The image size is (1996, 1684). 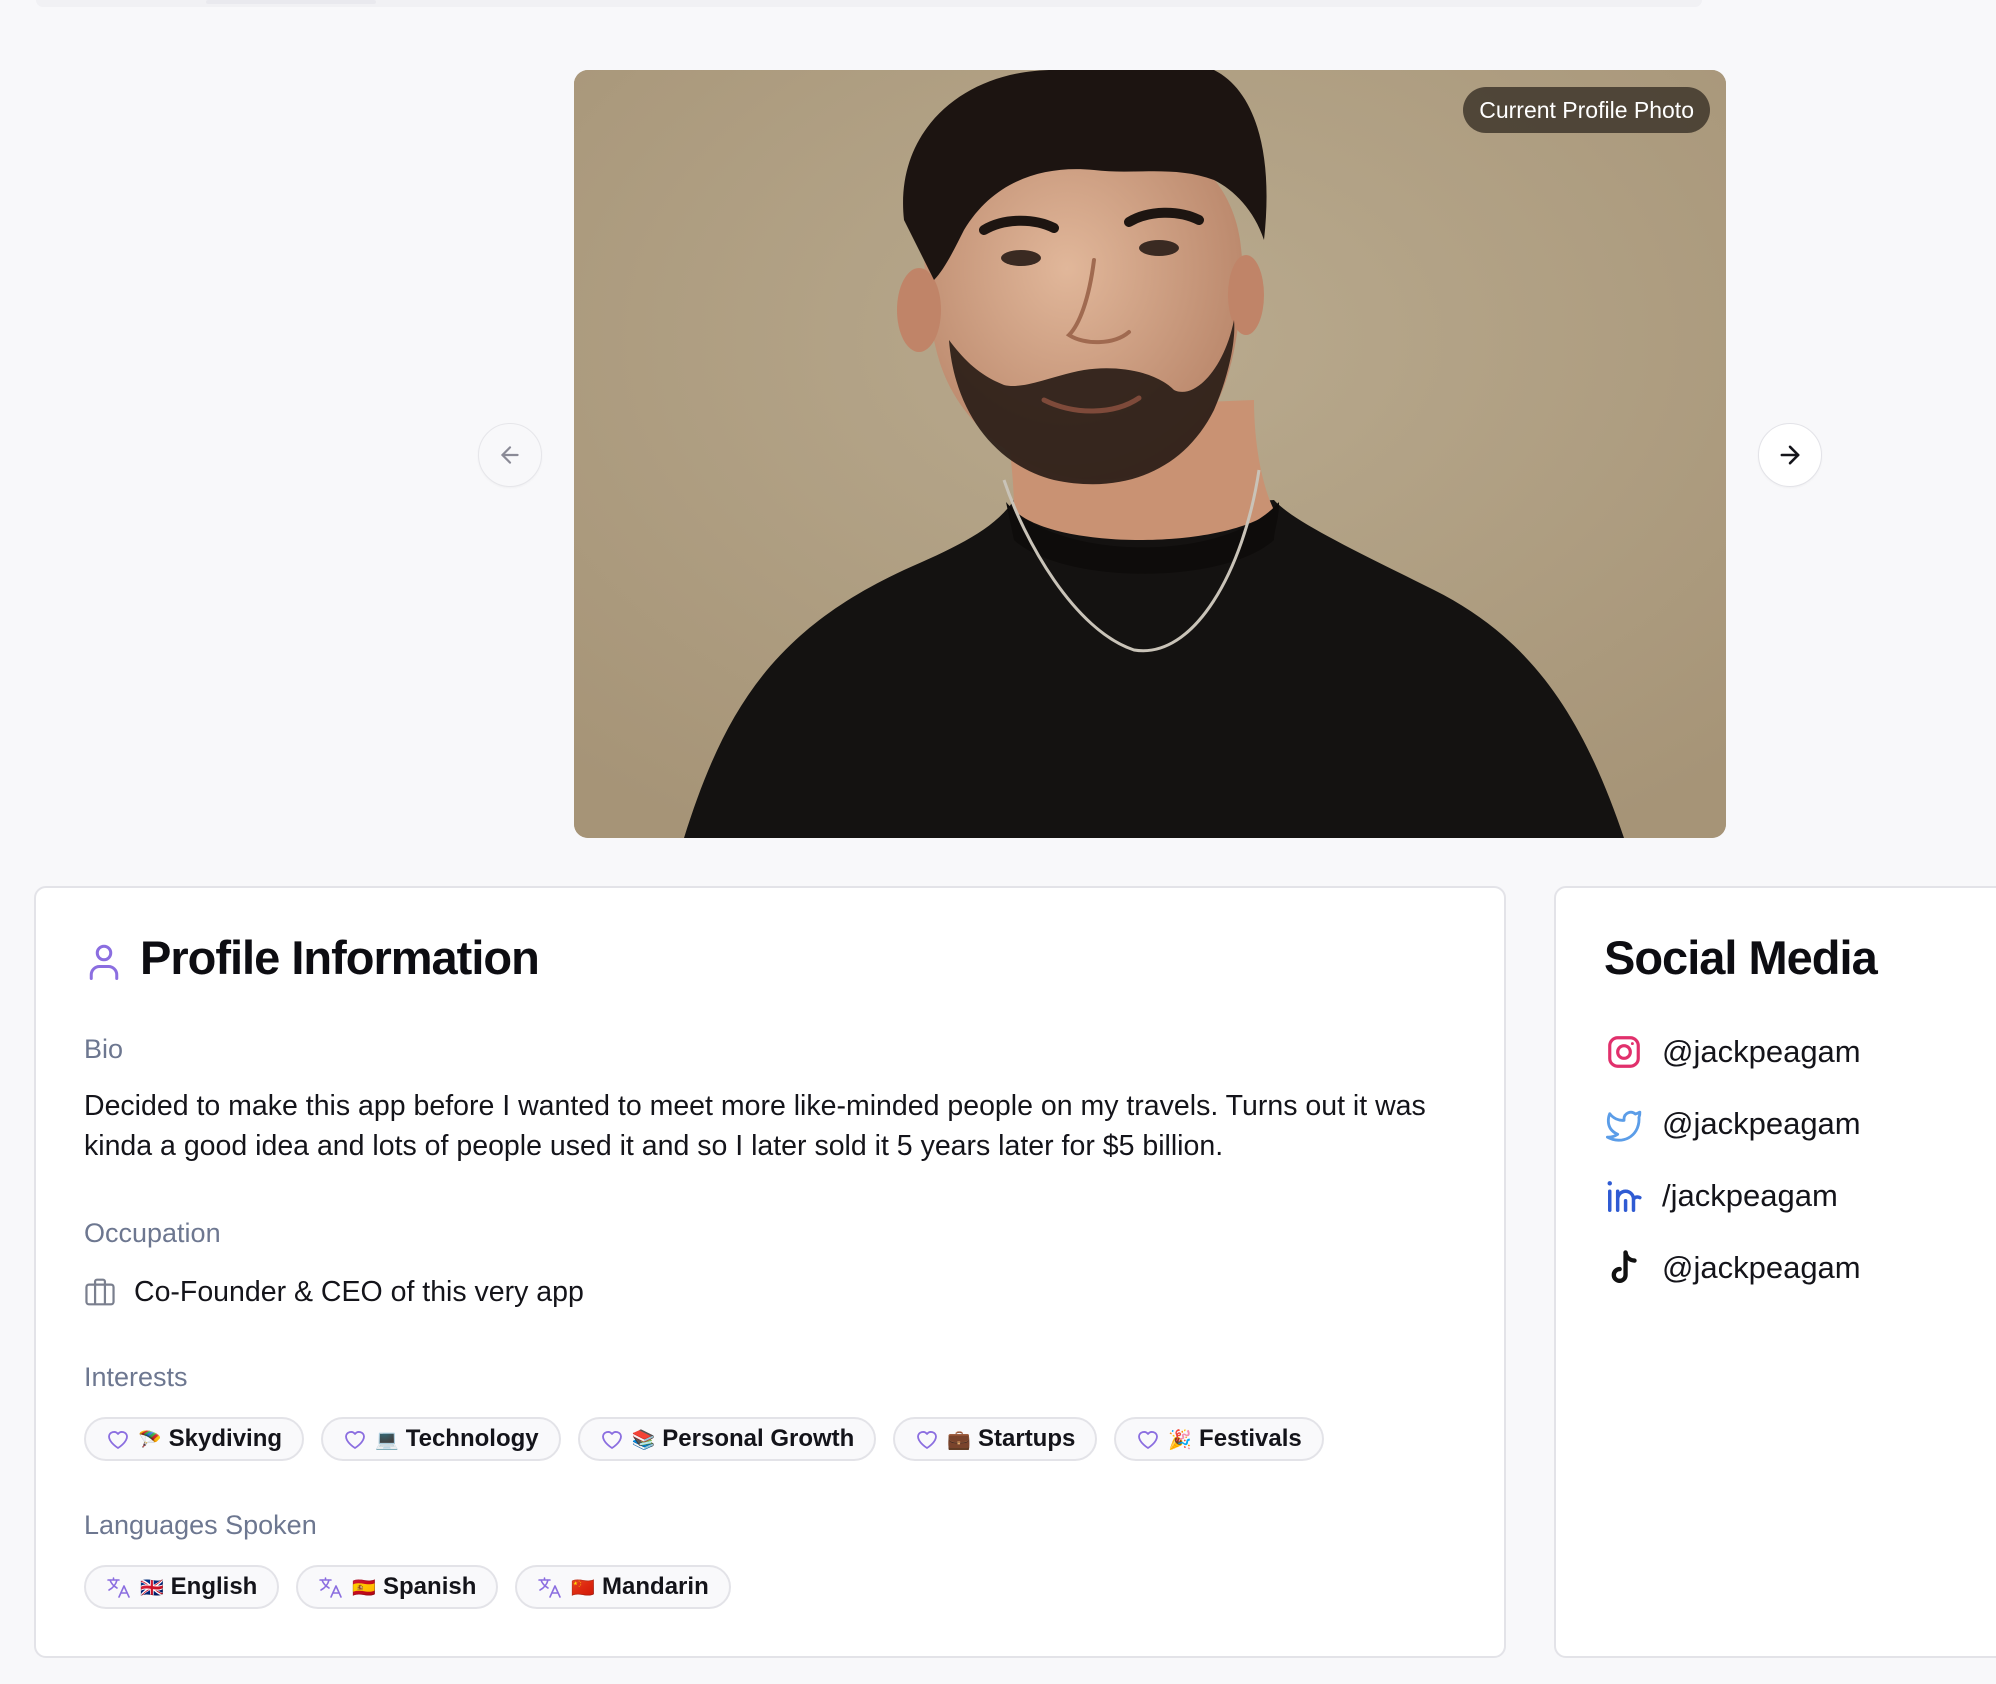 What do you see at coordinates (100, 1292) in the screenshot?
I see `briefcase-icon` at bounding box center [100, 1292].